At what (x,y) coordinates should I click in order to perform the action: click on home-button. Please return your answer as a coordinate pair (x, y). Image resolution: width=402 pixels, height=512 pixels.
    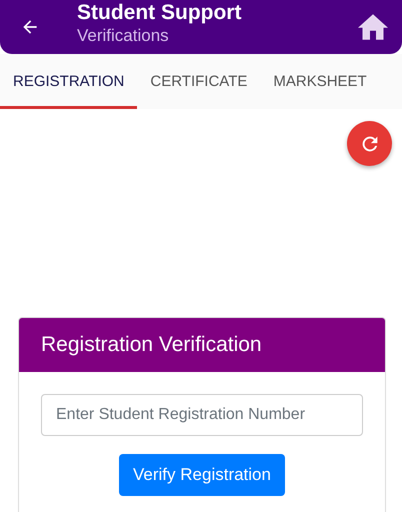
    Looking at the image, I should click on (373, 27).